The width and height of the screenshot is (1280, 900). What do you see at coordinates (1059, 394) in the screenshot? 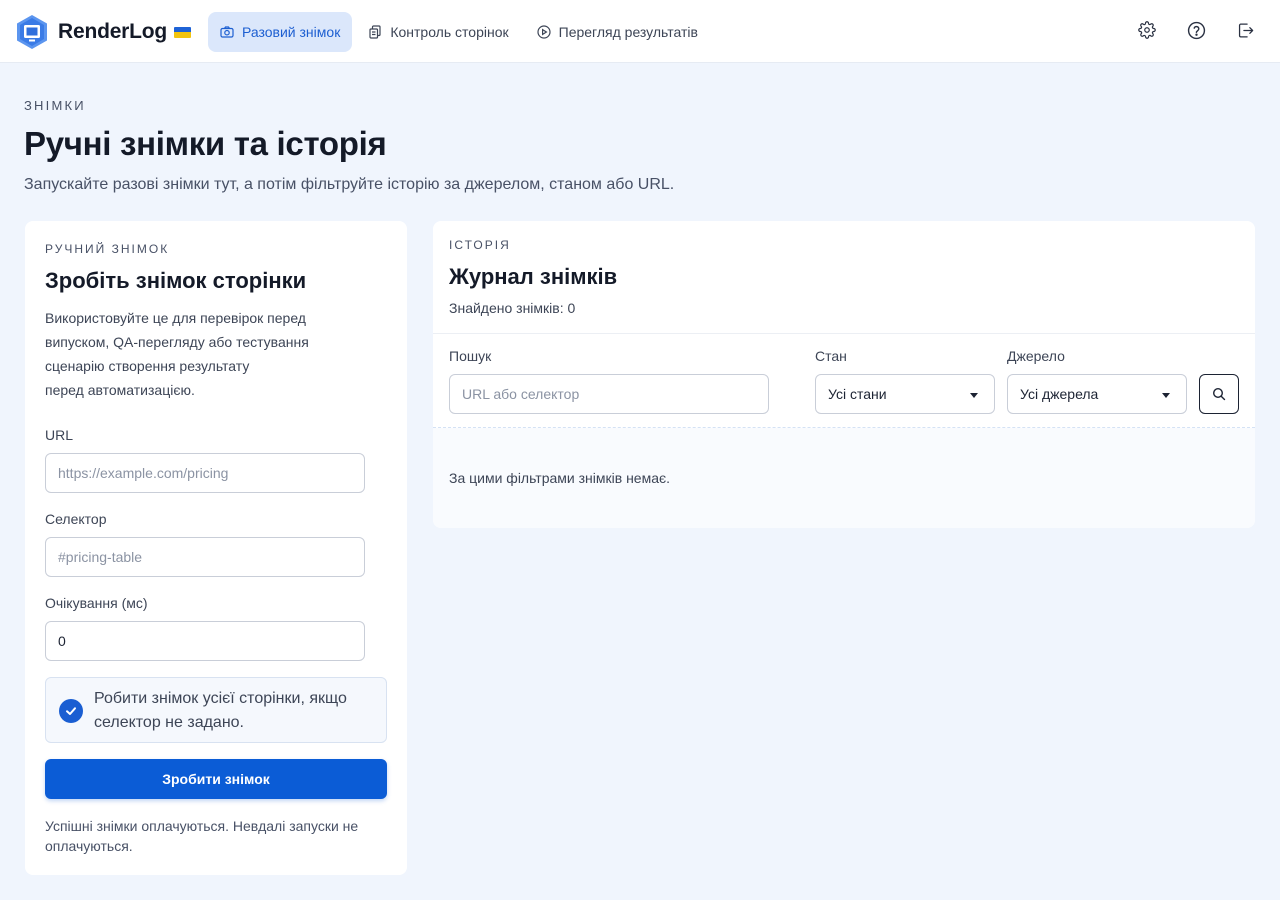
I see `source-select-value: Усі джерела` at bounding box center [1059, 394].